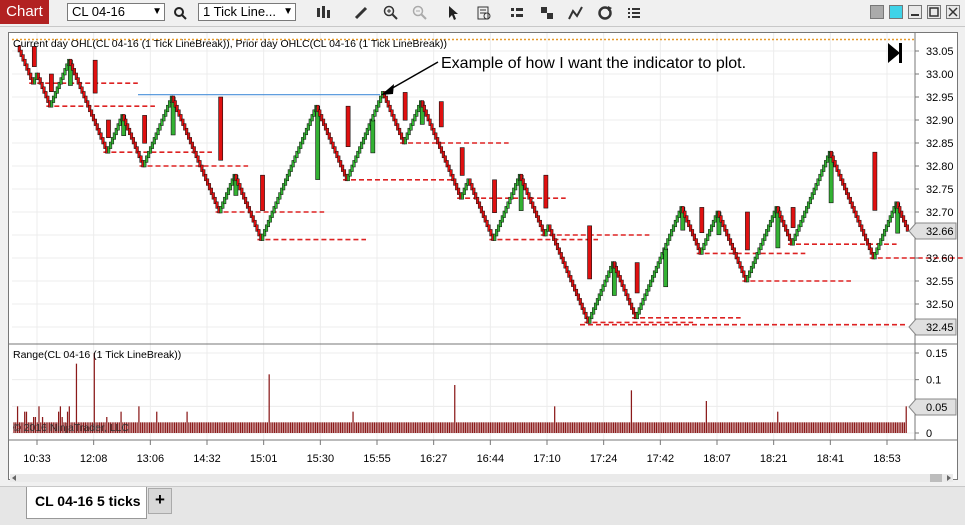 This screenshot has width=965, height=525. What do you see at coordinates (940, 52) in the screenshot?
I see `price-tick-label: 33.05` at bounding box center [940, 52].